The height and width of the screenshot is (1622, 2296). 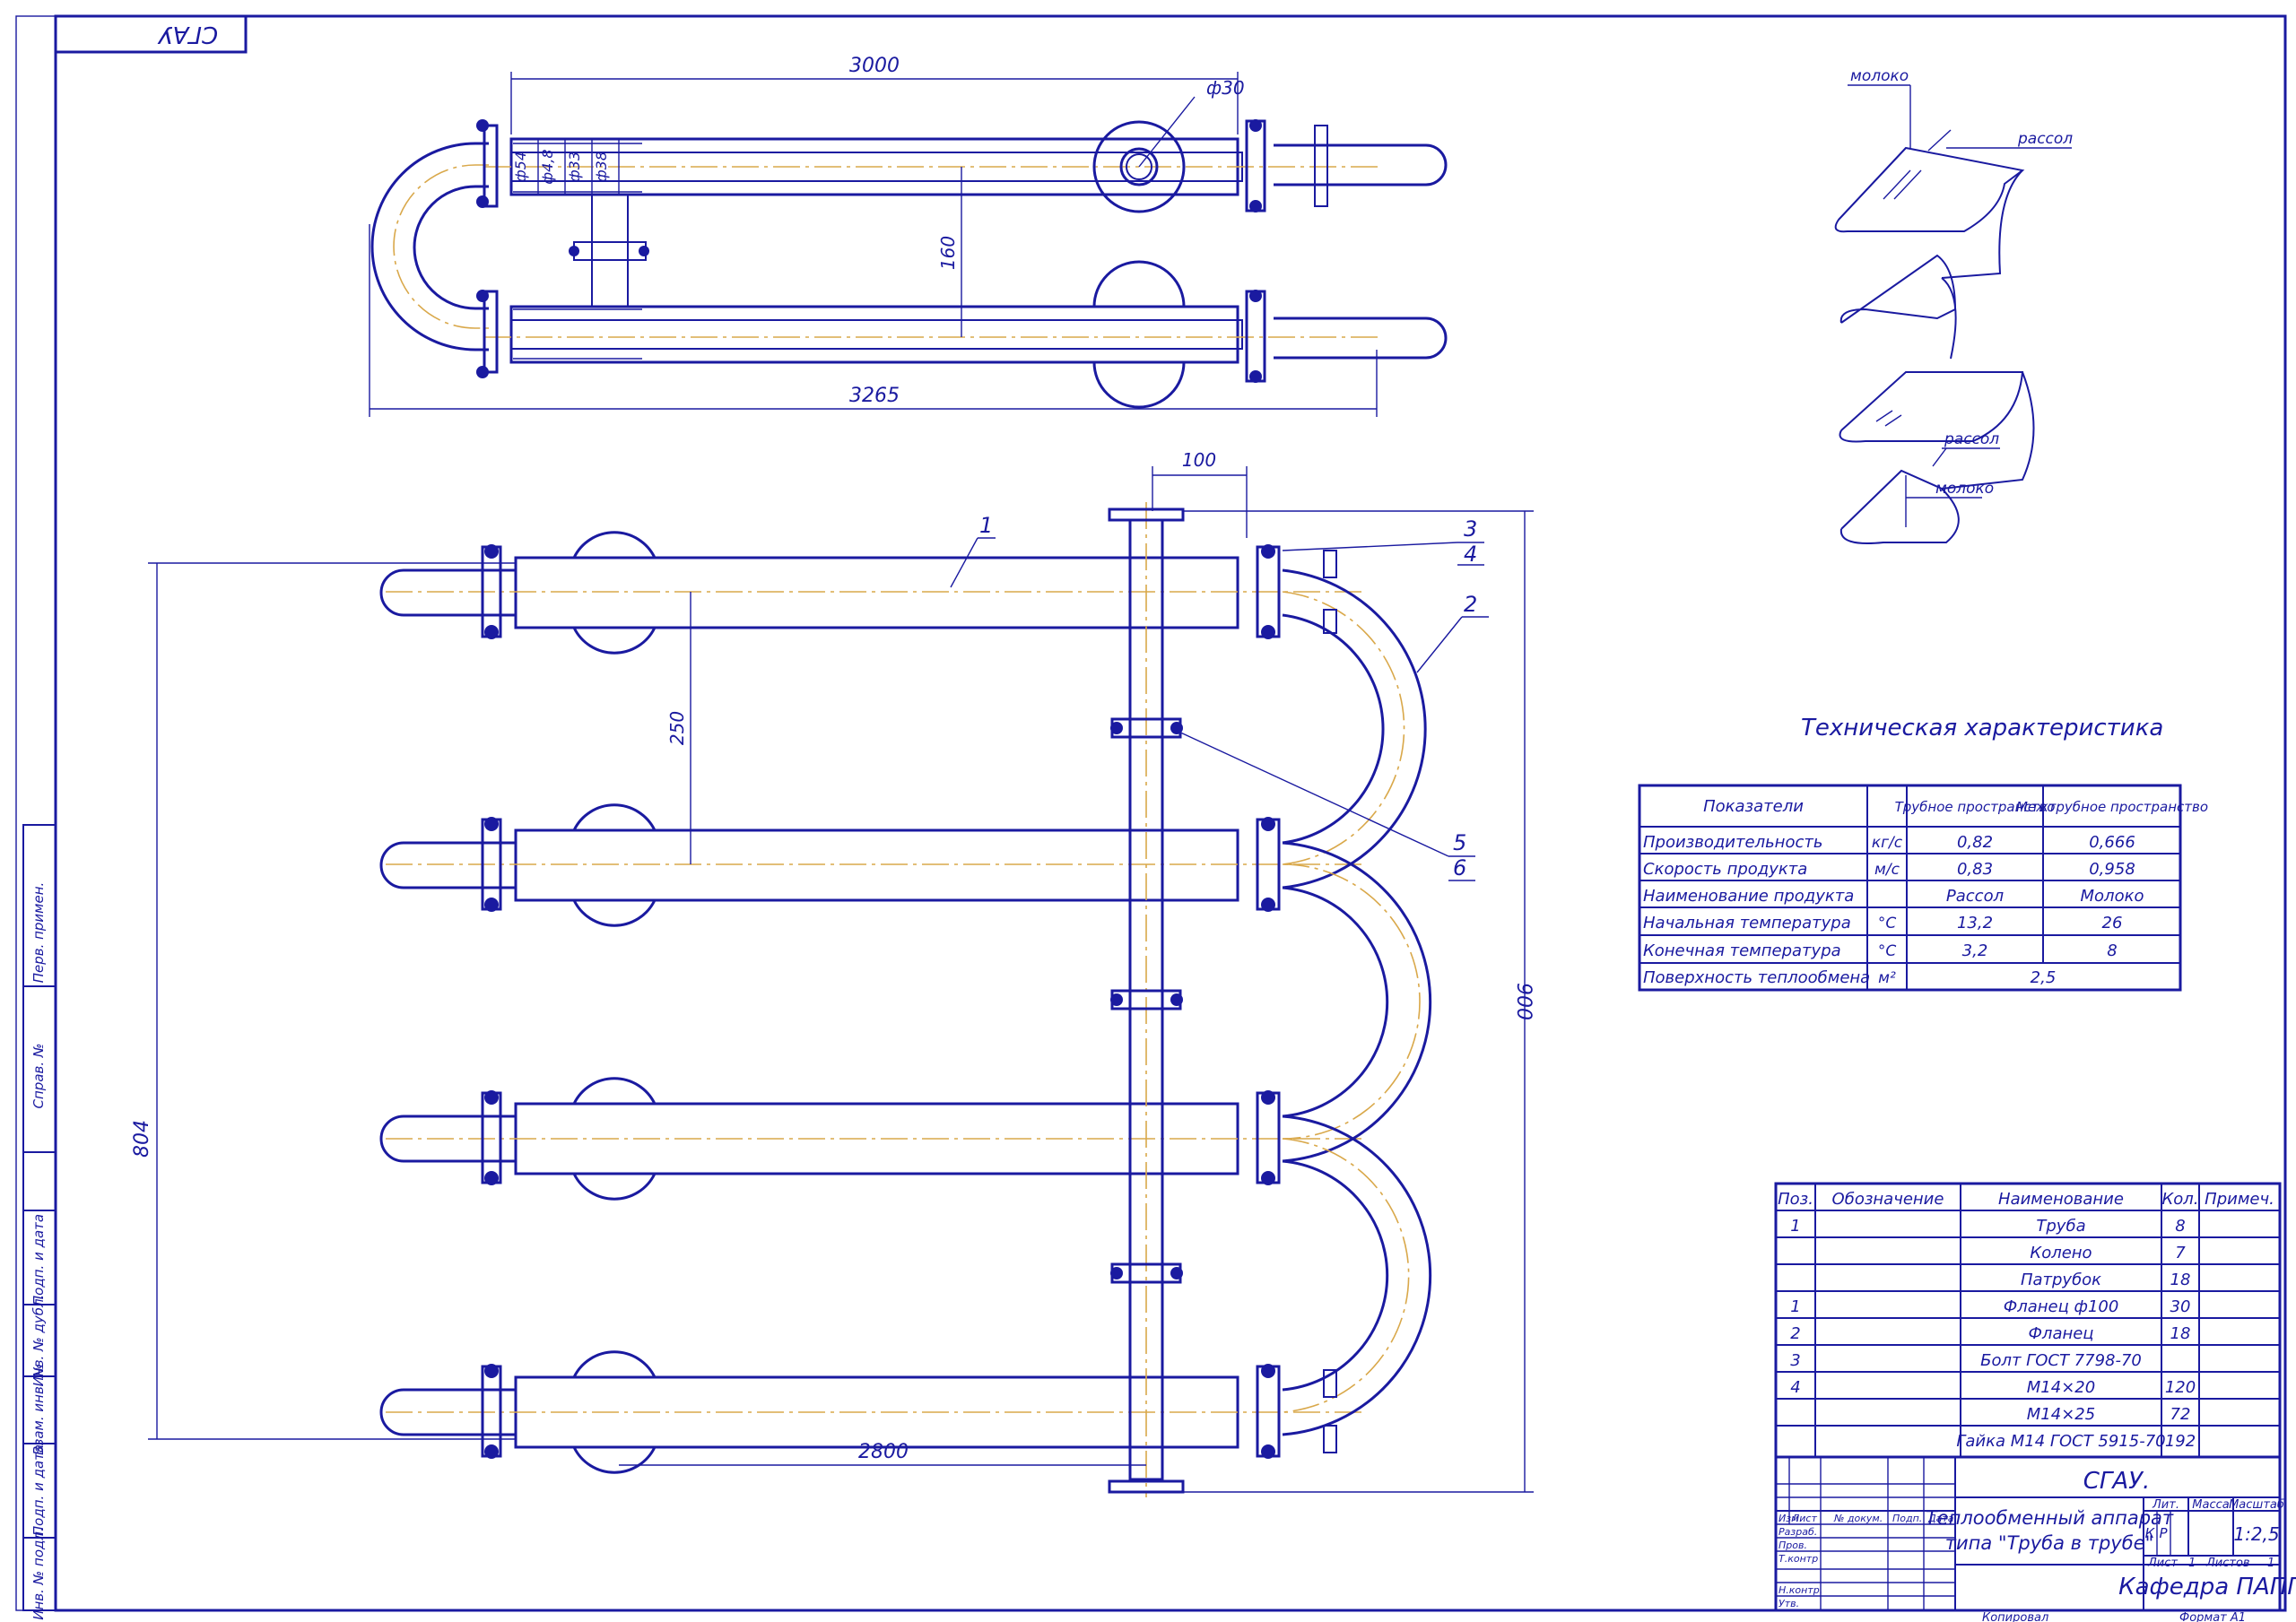 I want to click on side-label-1: Справ. №, so click(x=38, y=1076).